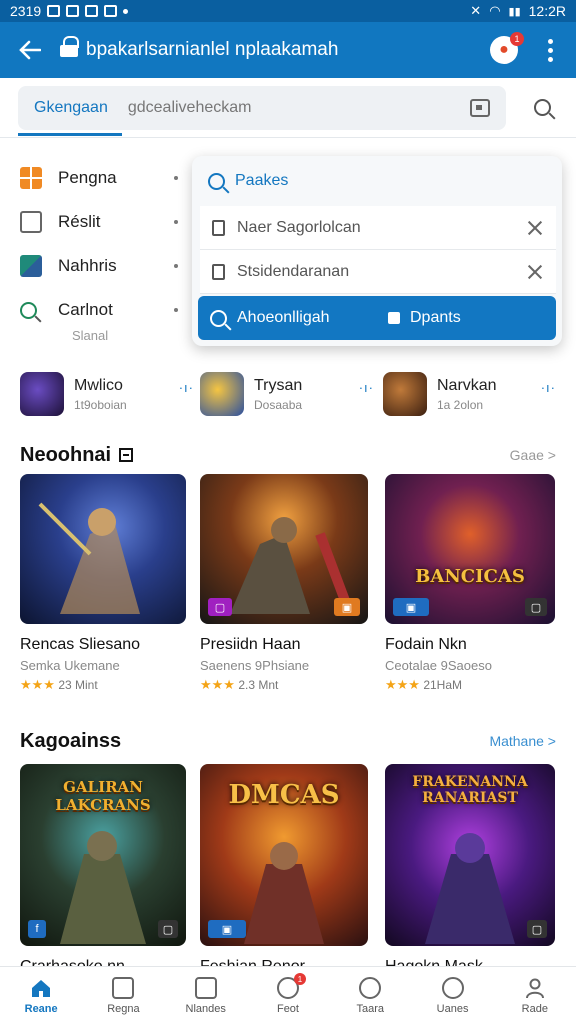 The height and width of the screenshot is (1024, 576). I want to click on suggestion-row: Naer Sagorlolcan, so click(378, 228).